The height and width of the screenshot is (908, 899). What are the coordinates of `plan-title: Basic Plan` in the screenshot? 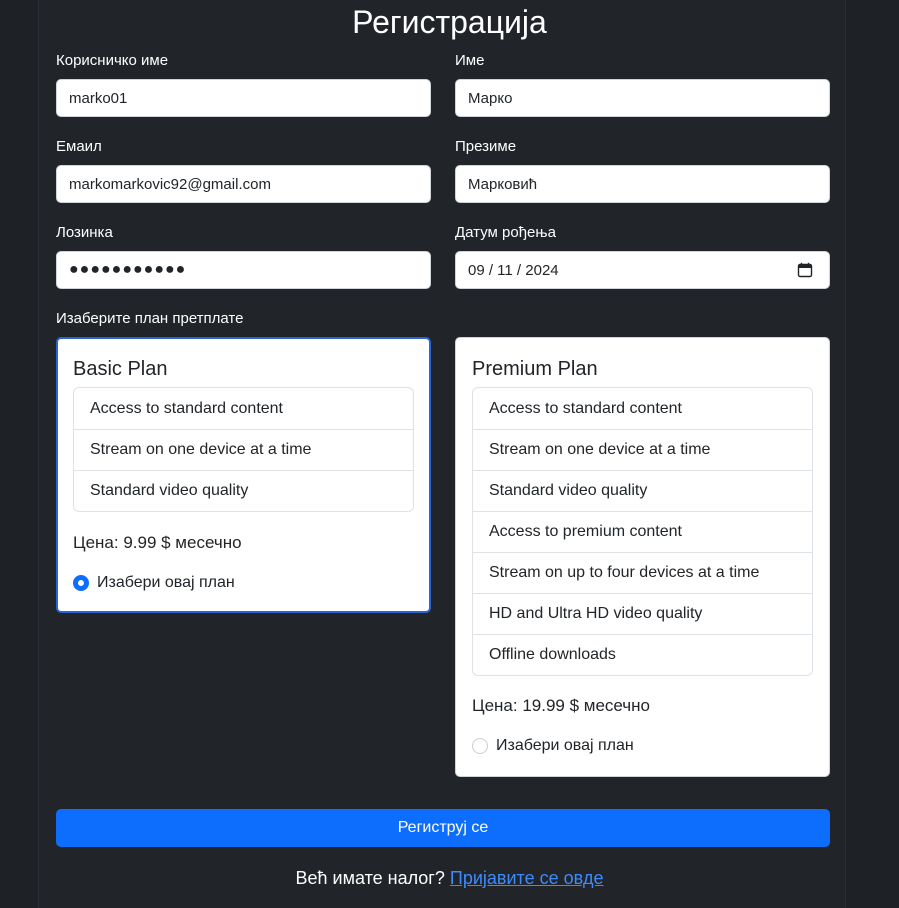 It's located at (120, 369).